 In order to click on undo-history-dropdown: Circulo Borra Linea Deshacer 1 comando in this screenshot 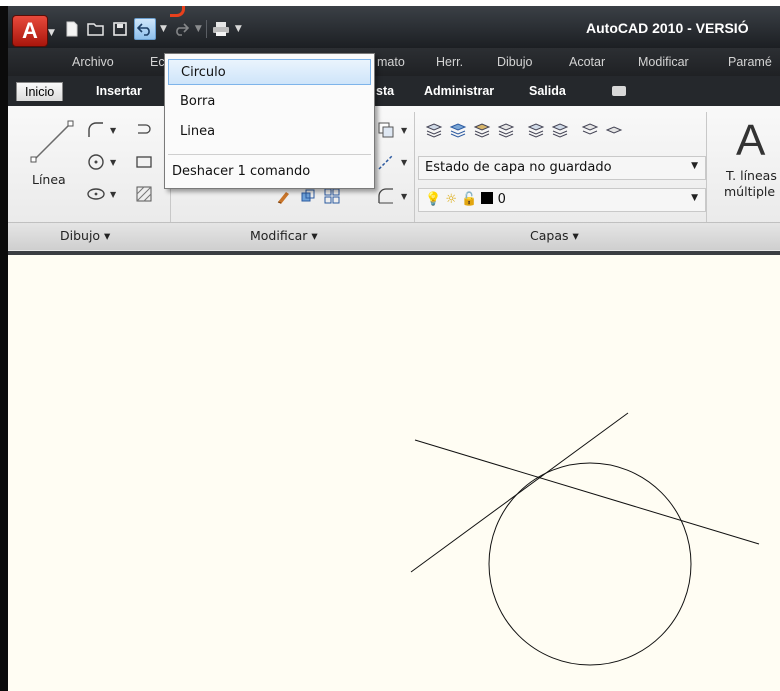, I will do `click(269, 121)`.